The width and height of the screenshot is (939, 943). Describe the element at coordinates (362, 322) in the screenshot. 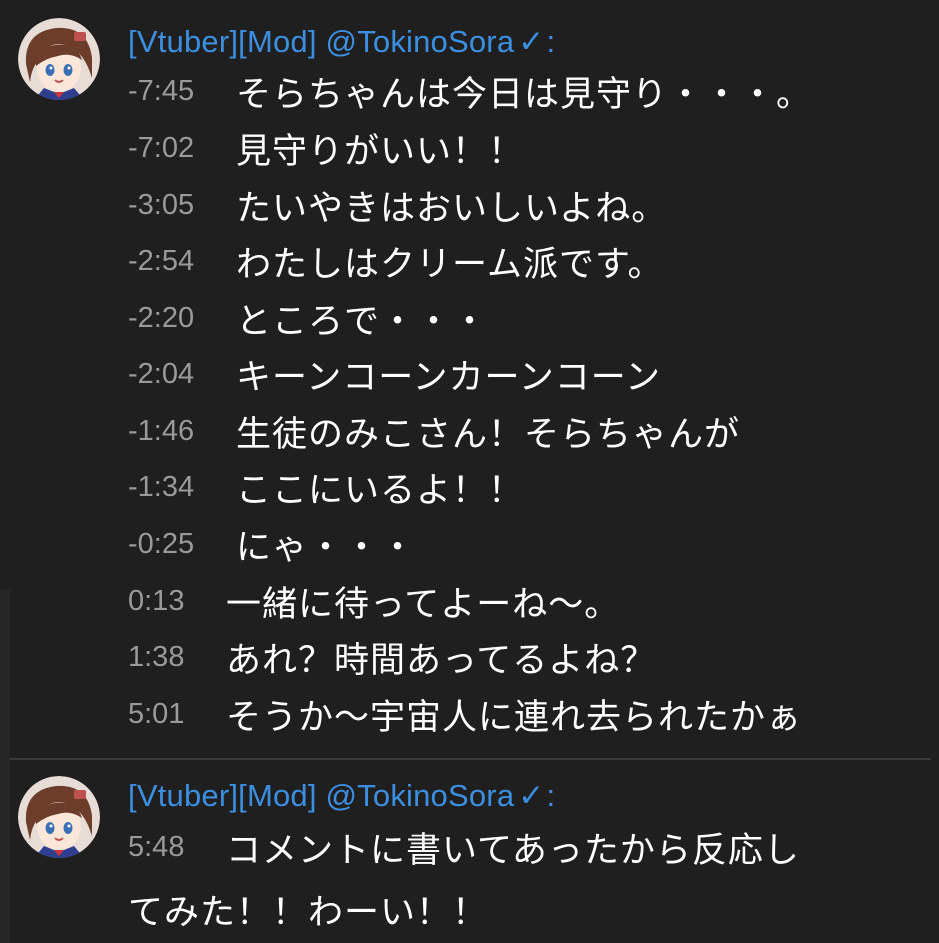

I see `message-text: ところで・・・` at that location.